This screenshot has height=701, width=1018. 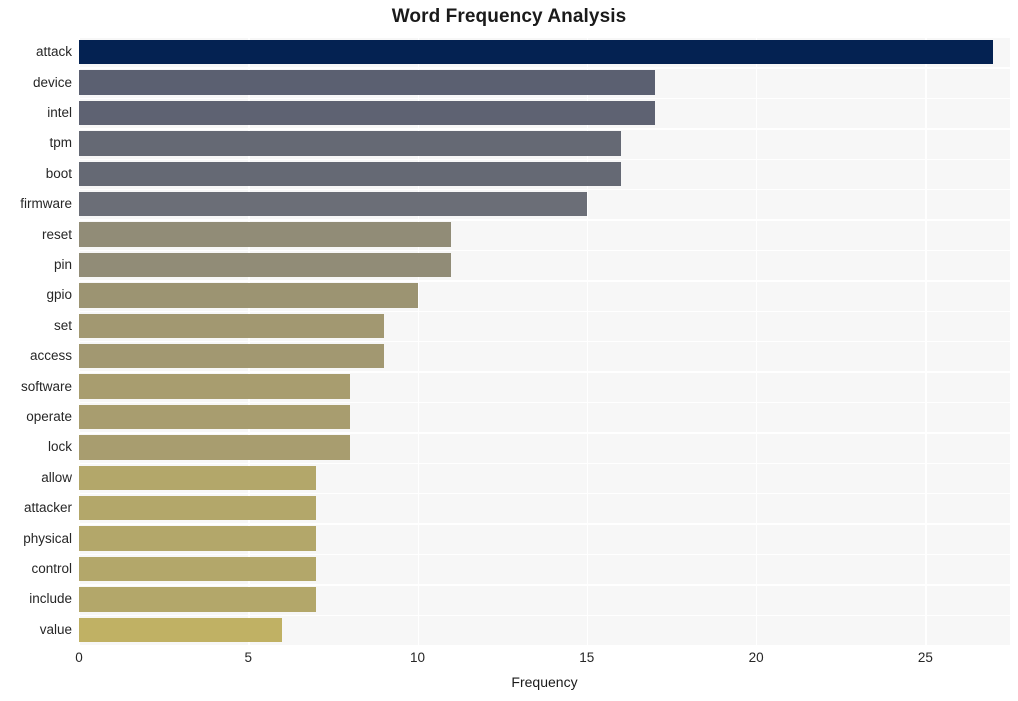 I want to click on bar-control, so click(x=197, y=569).